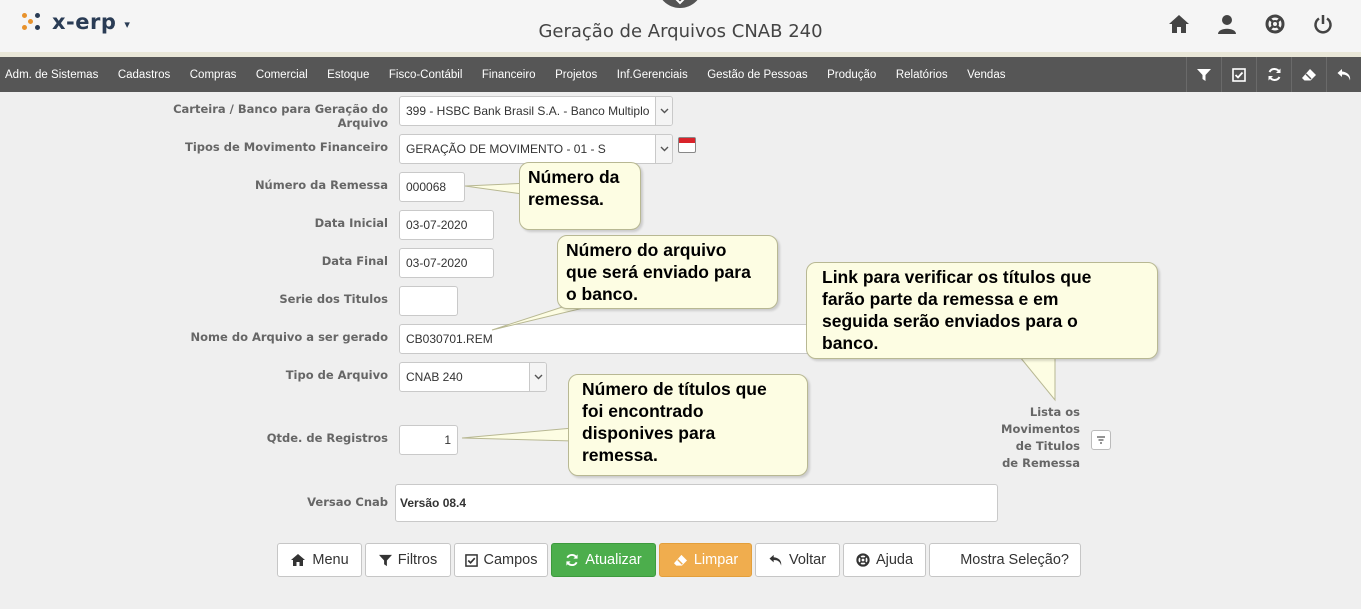 The image size is (1361, 609). Describe the element at coordinates (602, 294) in the screenshot. I see `callout-arquivo-line3: o banco.` at that location.